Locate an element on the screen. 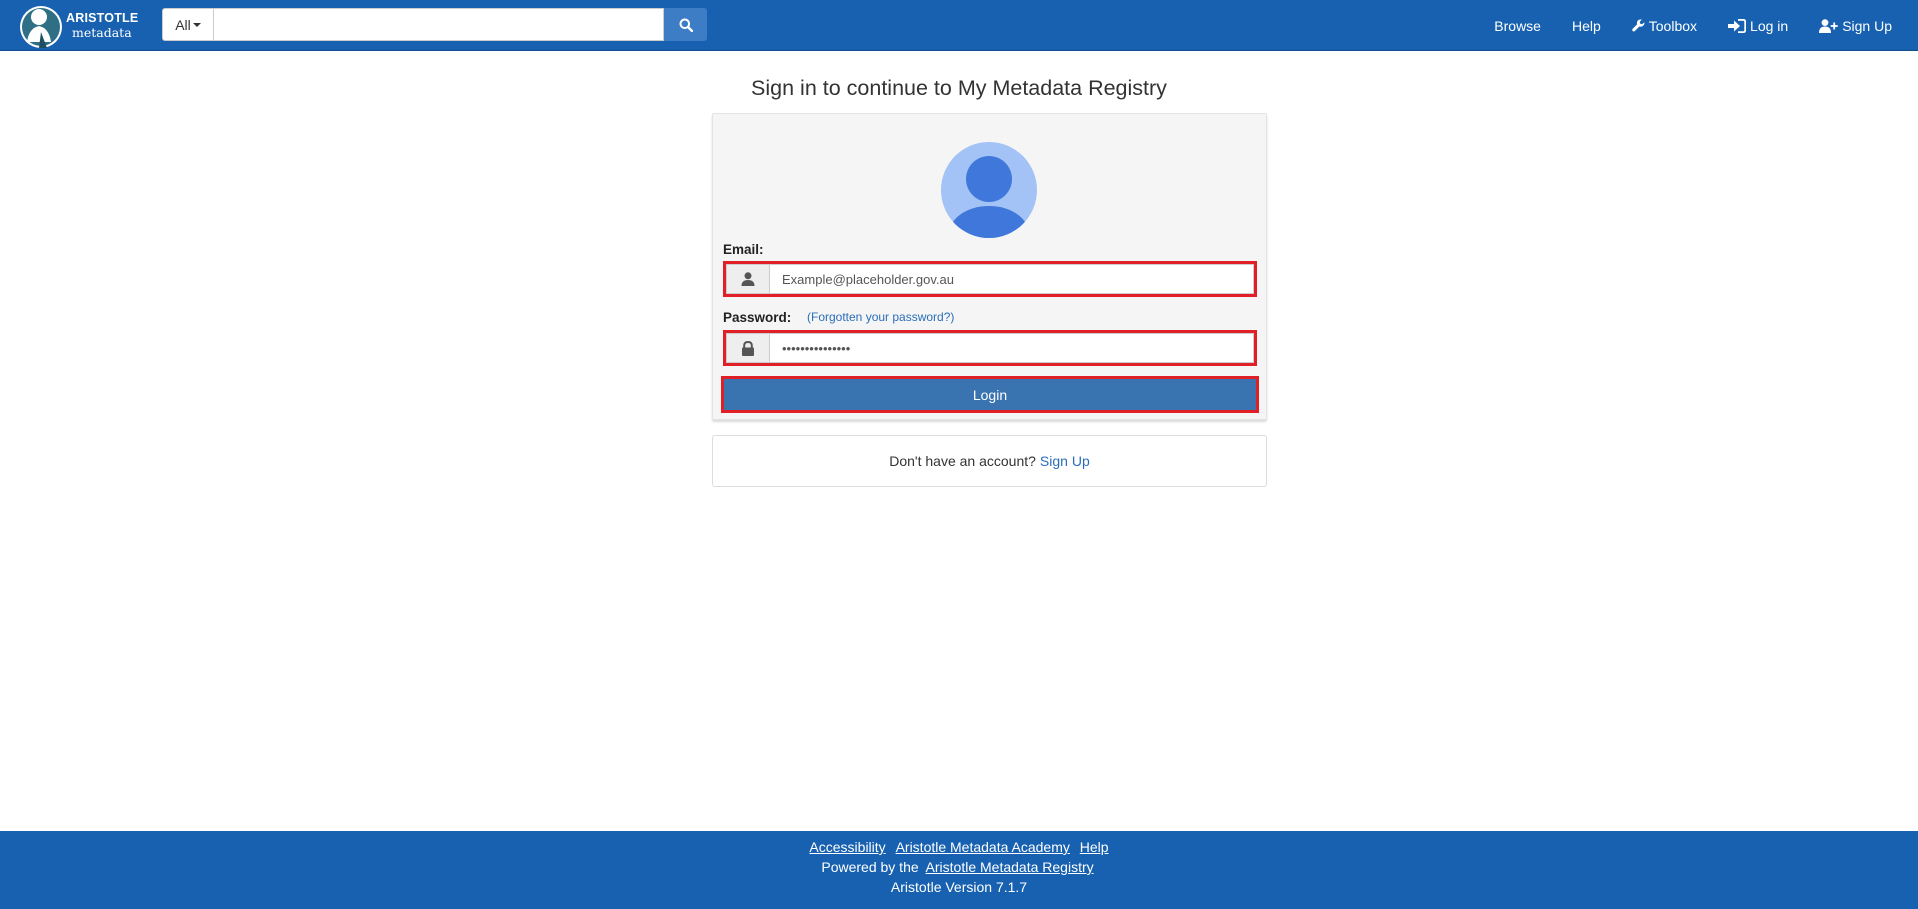 The image size is (1918, 909). brand-subname: metadata is located at coordinates (102, 32).